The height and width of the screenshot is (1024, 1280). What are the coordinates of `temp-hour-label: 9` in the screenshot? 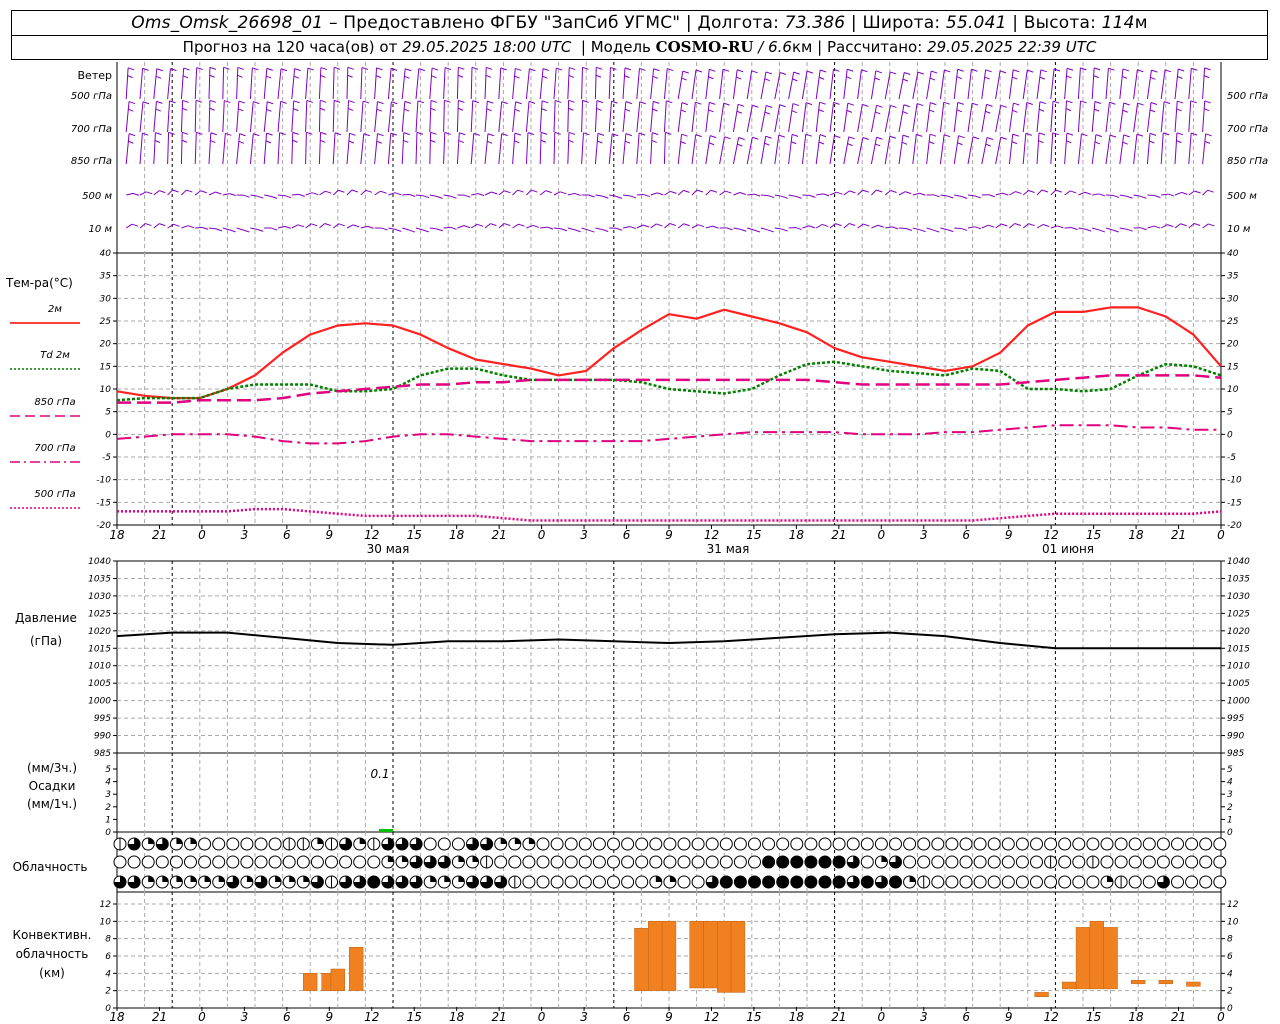 It's located at (329, 535).